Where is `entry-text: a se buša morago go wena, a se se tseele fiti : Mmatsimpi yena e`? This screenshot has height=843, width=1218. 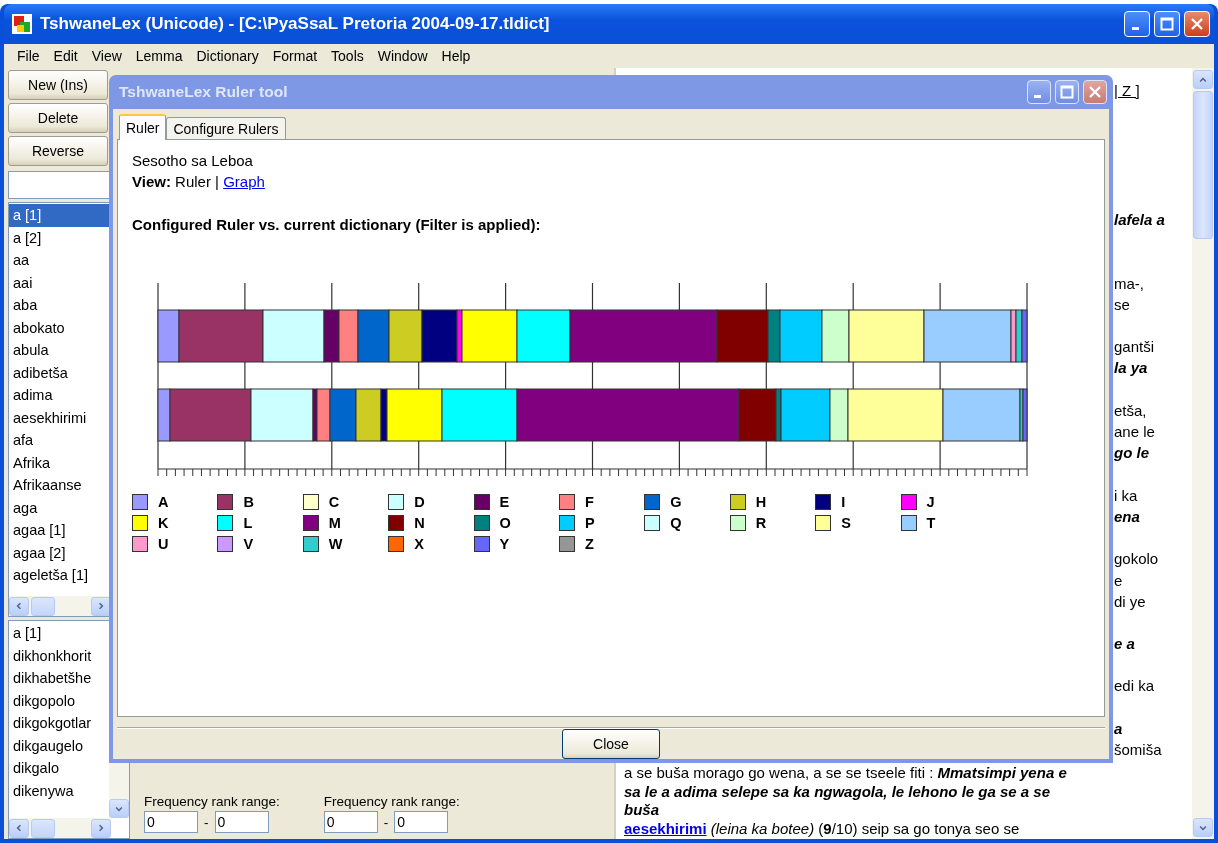
entry-text: a se buša morago go wena, a se se tseele fiti : Mmatsimpi yena e is located at coordinates (845, 773).